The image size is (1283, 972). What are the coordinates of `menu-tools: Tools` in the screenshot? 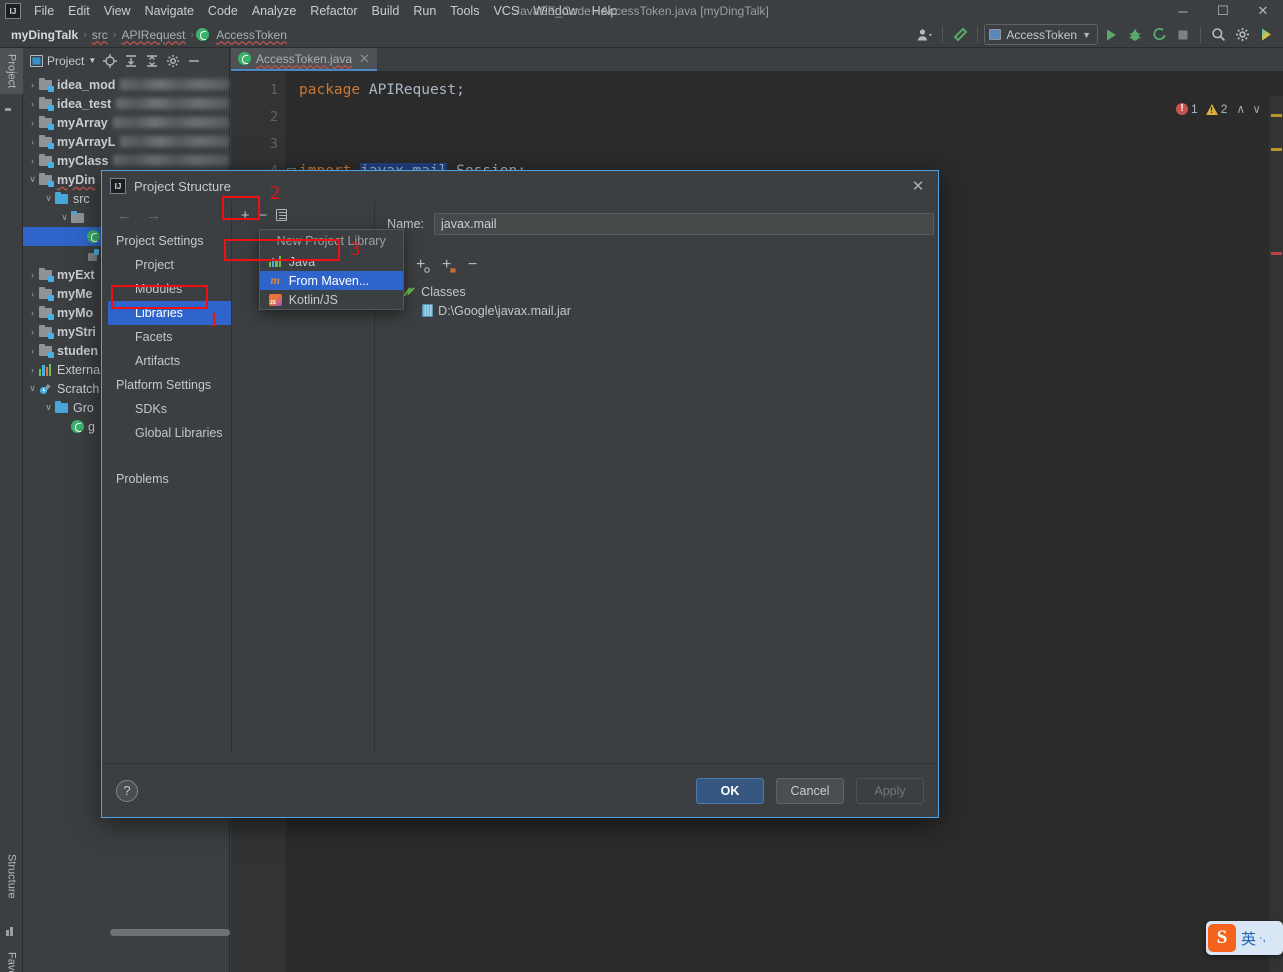 It's located at (464, 11).